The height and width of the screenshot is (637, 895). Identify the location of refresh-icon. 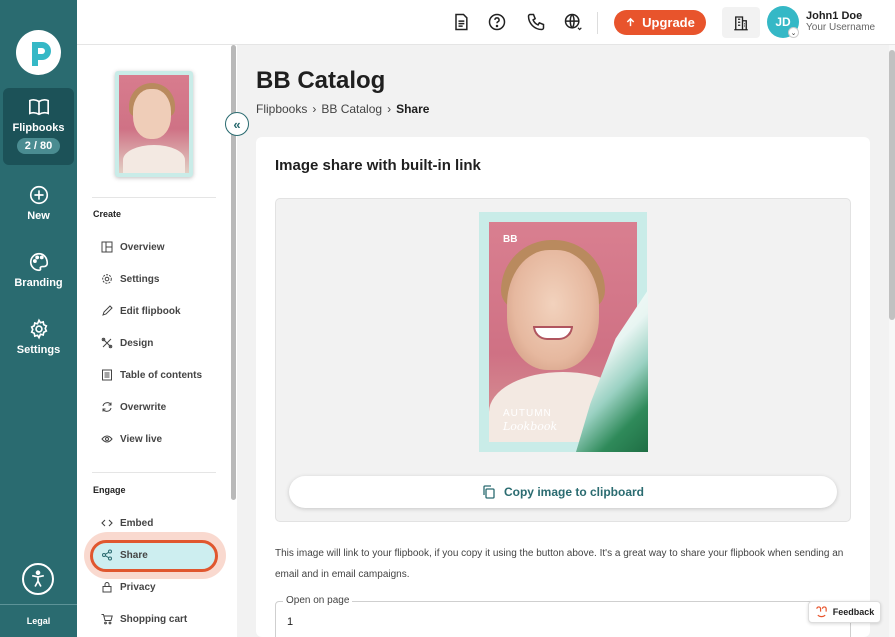
(107, 407).